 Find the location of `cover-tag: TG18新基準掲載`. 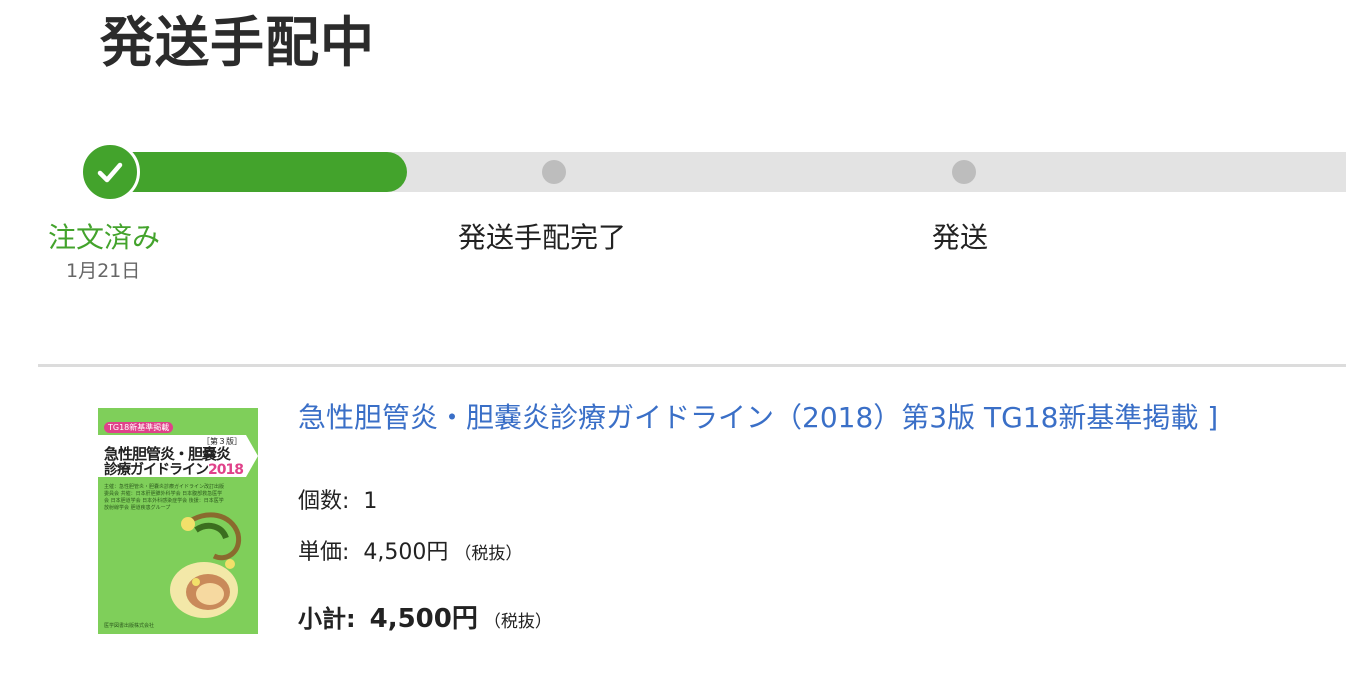

cover-tag: TG18新基準掲載 is located at coordinates (139, 427).